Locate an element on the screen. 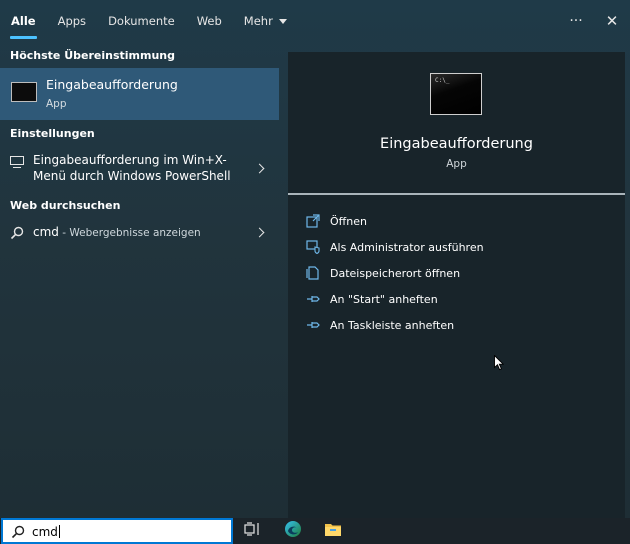 Image resolution: width=630 pixels, height=544 pixels. action-open: Öffnen is located at coordinates (456, 221).